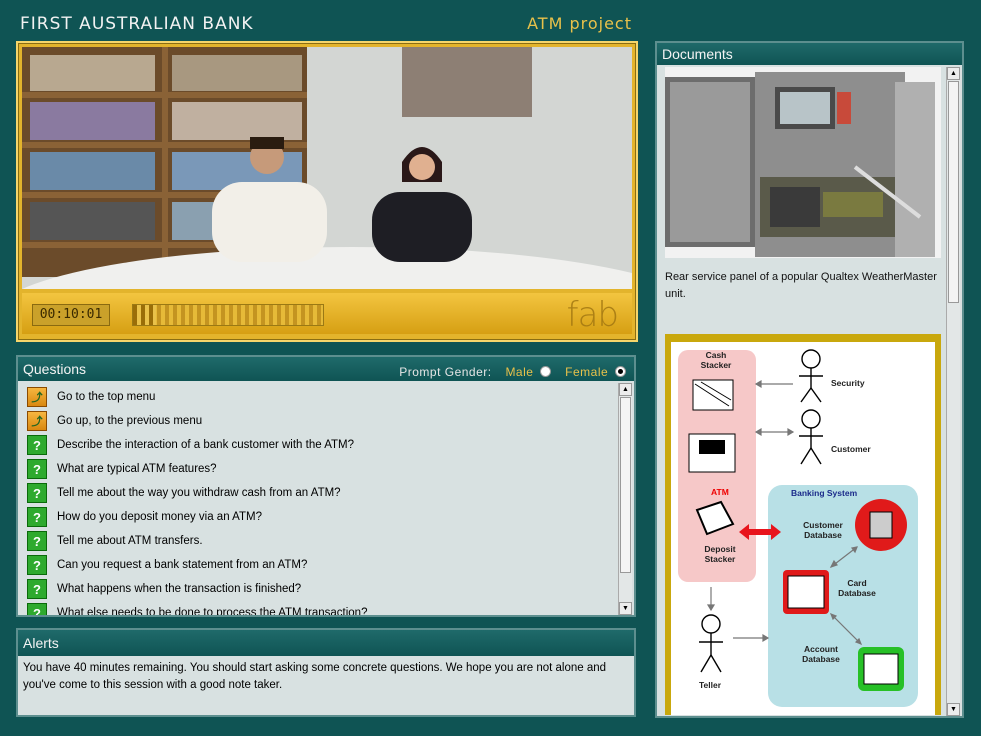  I want to click on prompt-gender: Prompt Gender: Male Female, so click(512, 372).